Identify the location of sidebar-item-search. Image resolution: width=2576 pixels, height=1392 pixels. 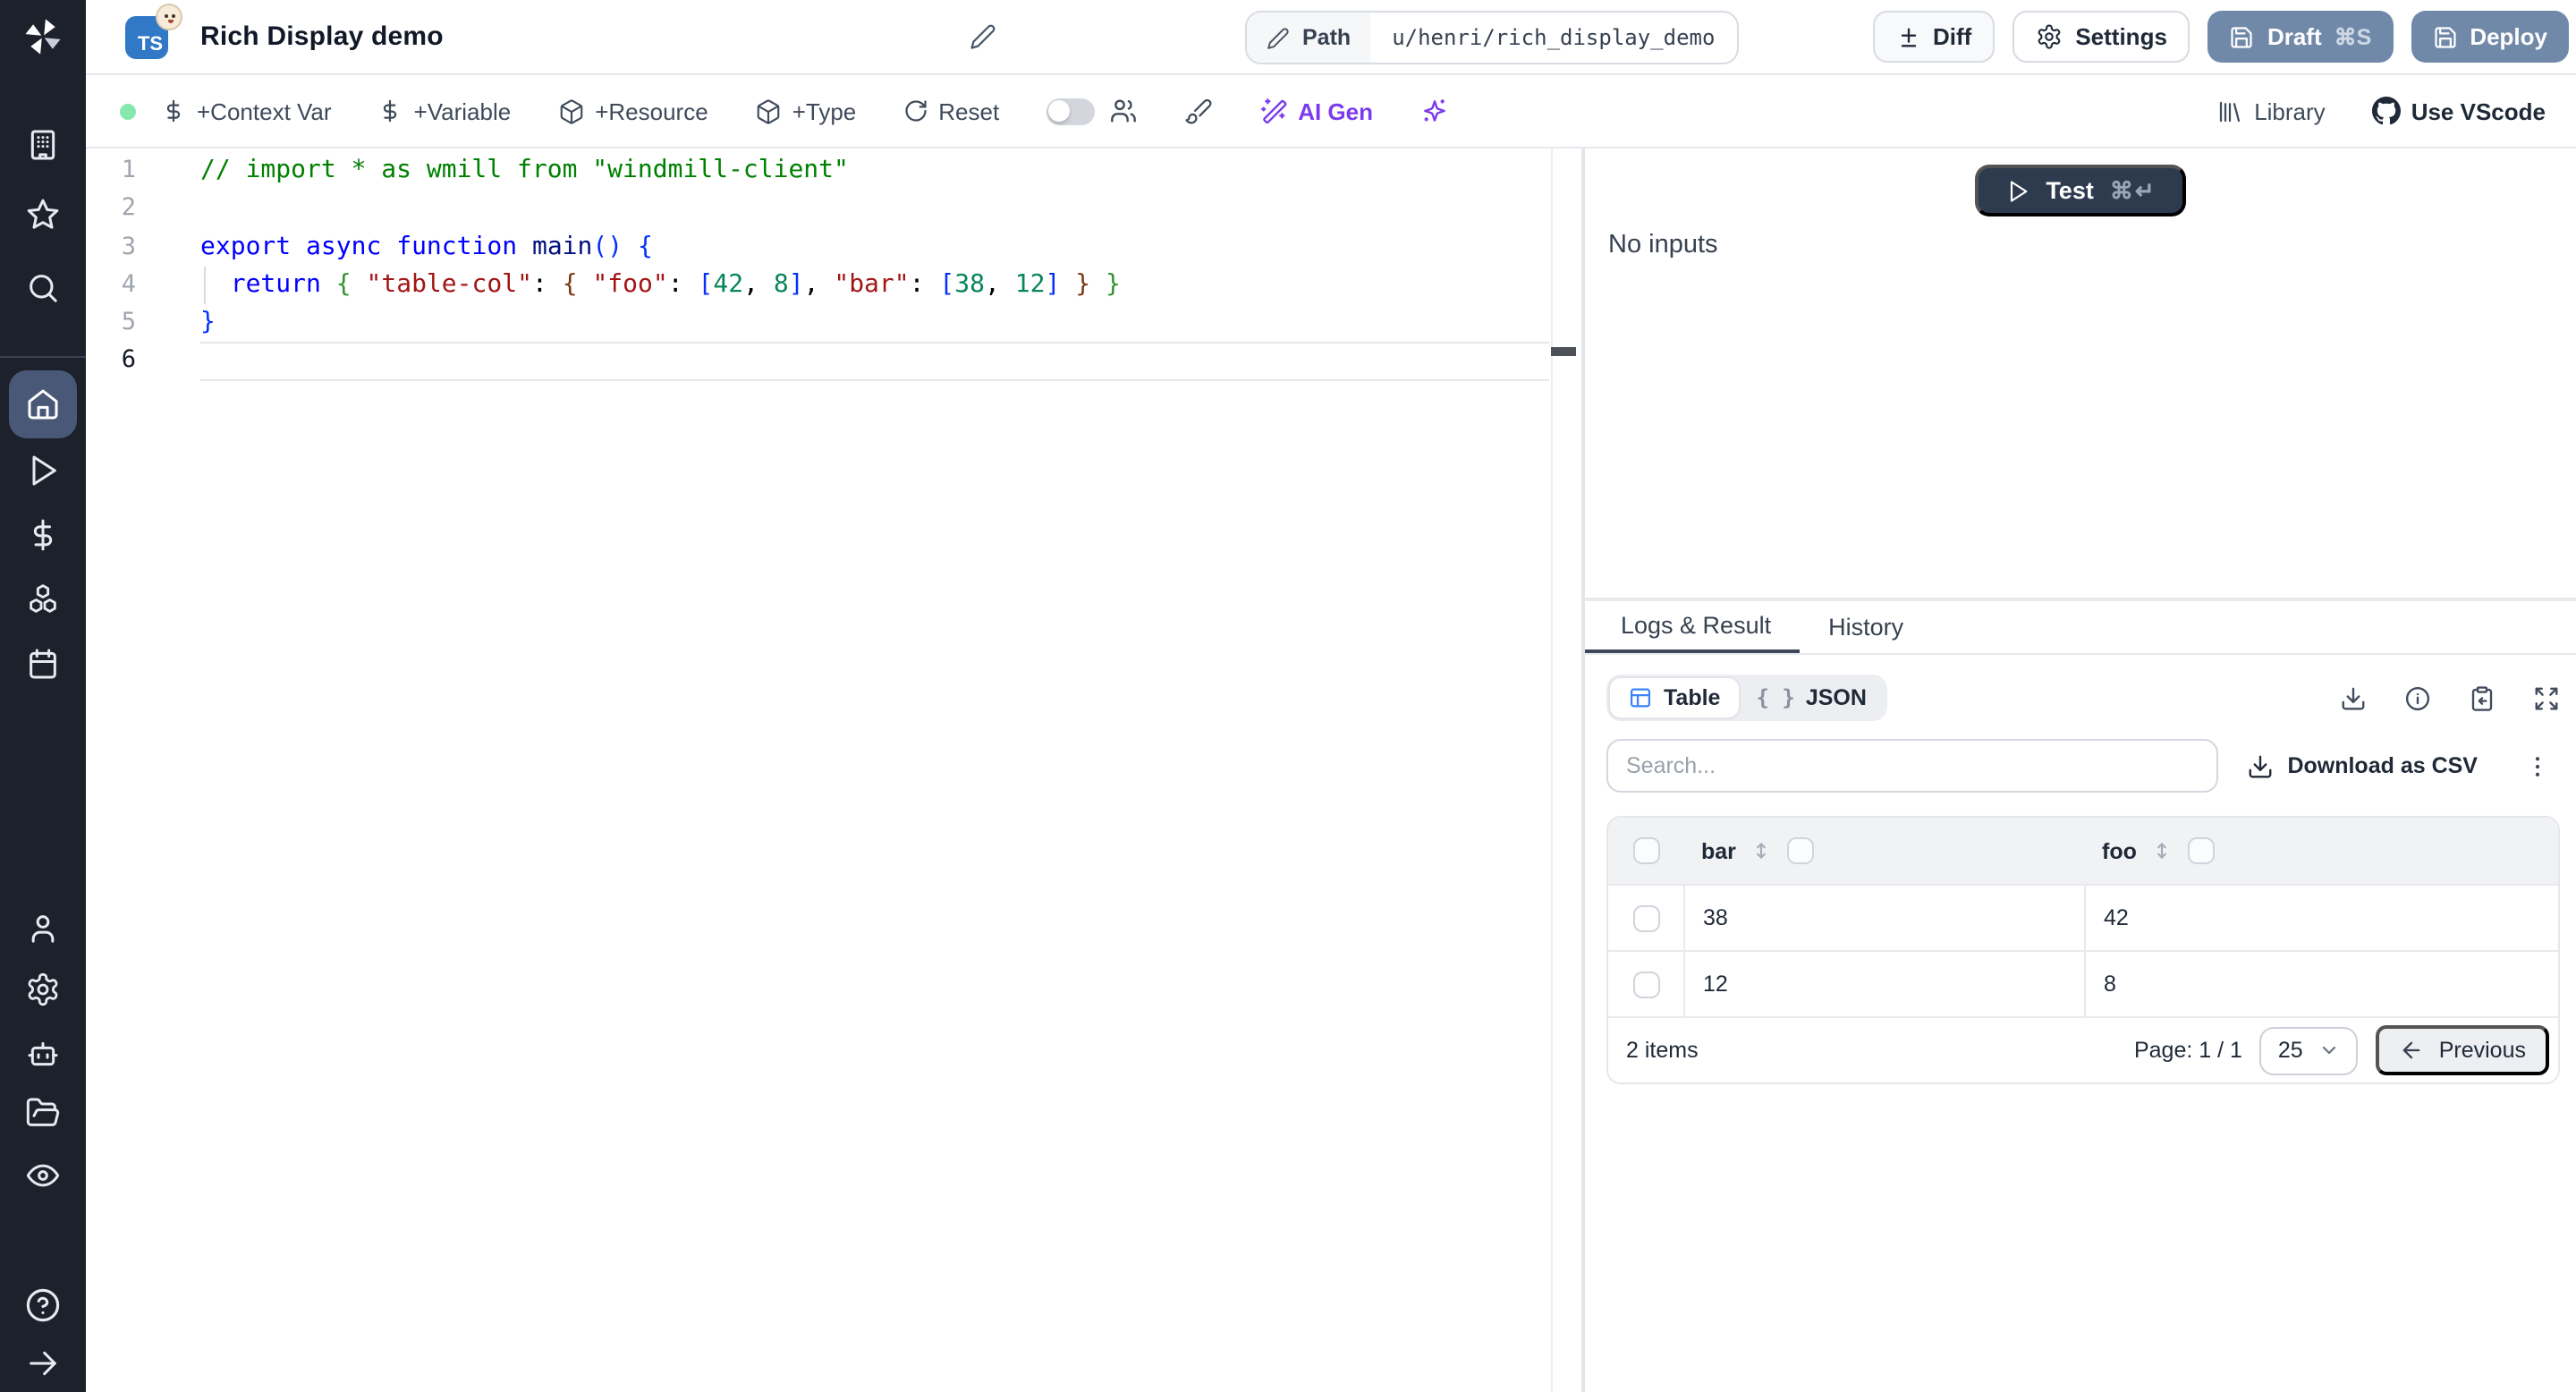
(43, 288).